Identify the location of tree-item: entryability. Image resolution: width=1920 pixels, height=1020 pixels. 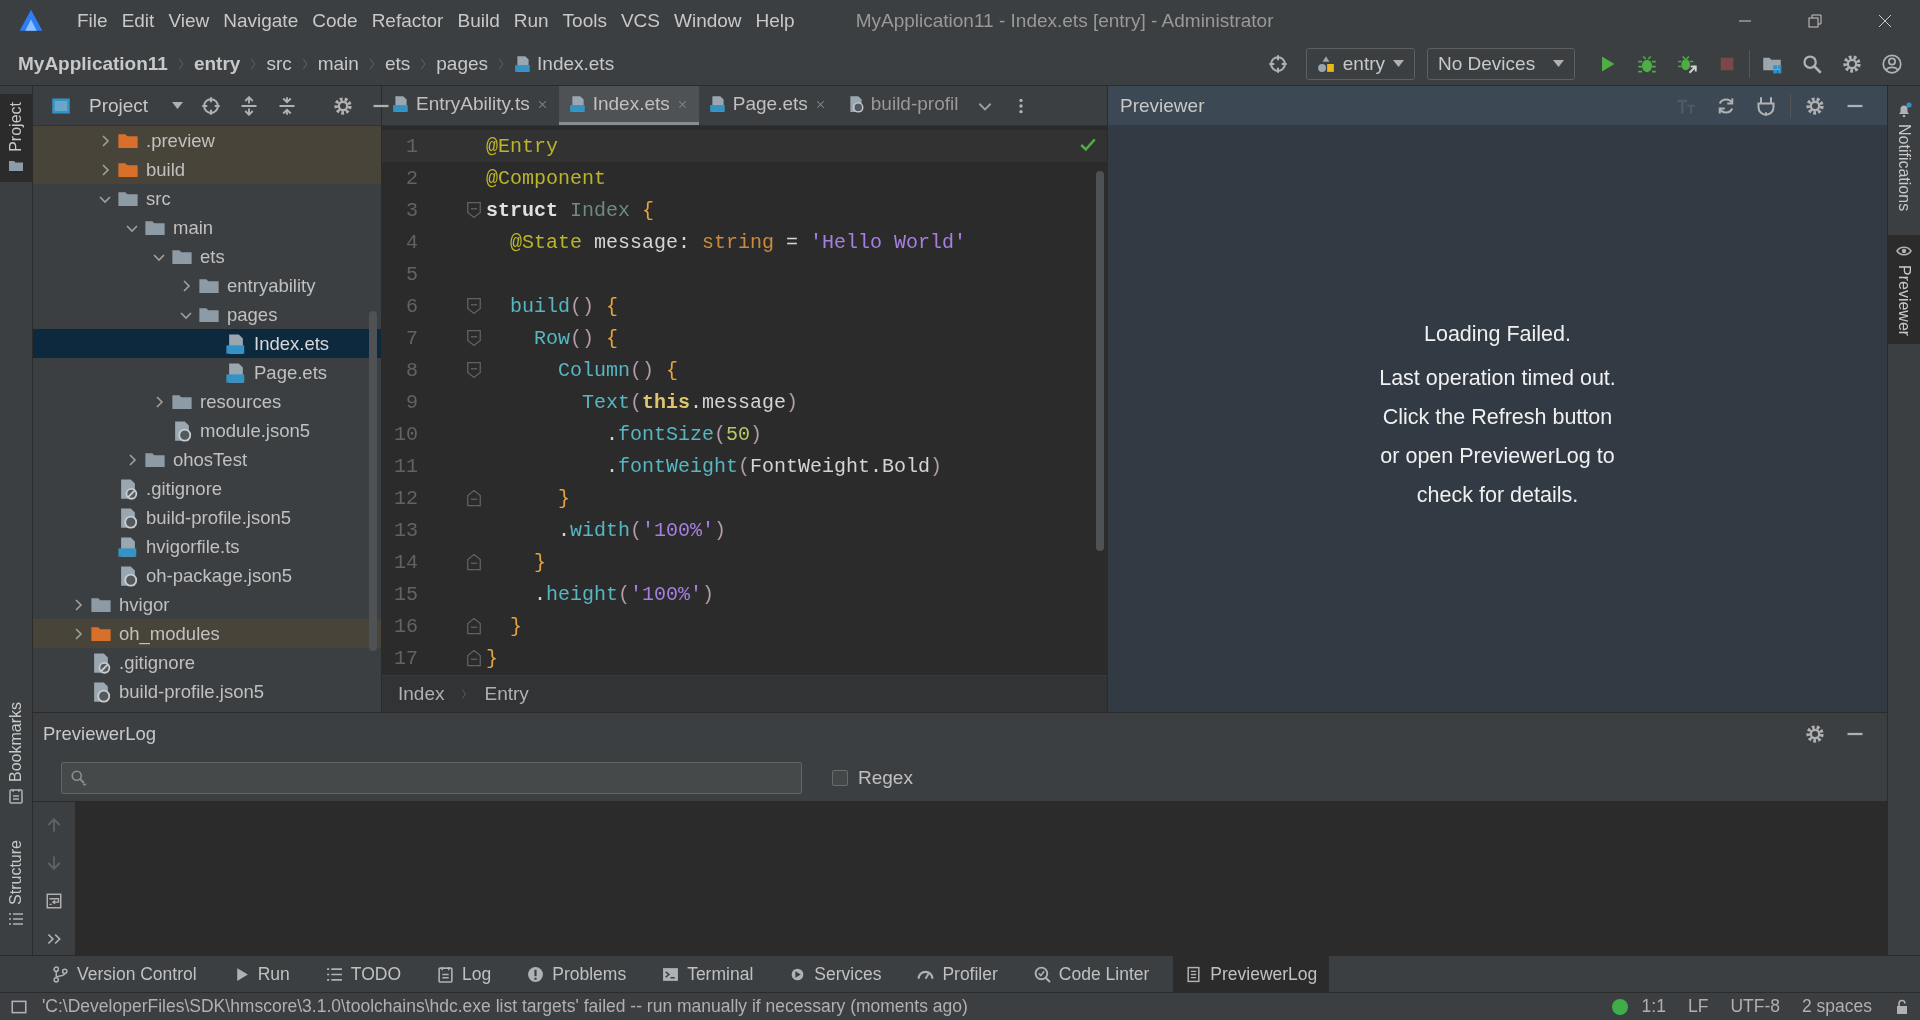
(207, 285).